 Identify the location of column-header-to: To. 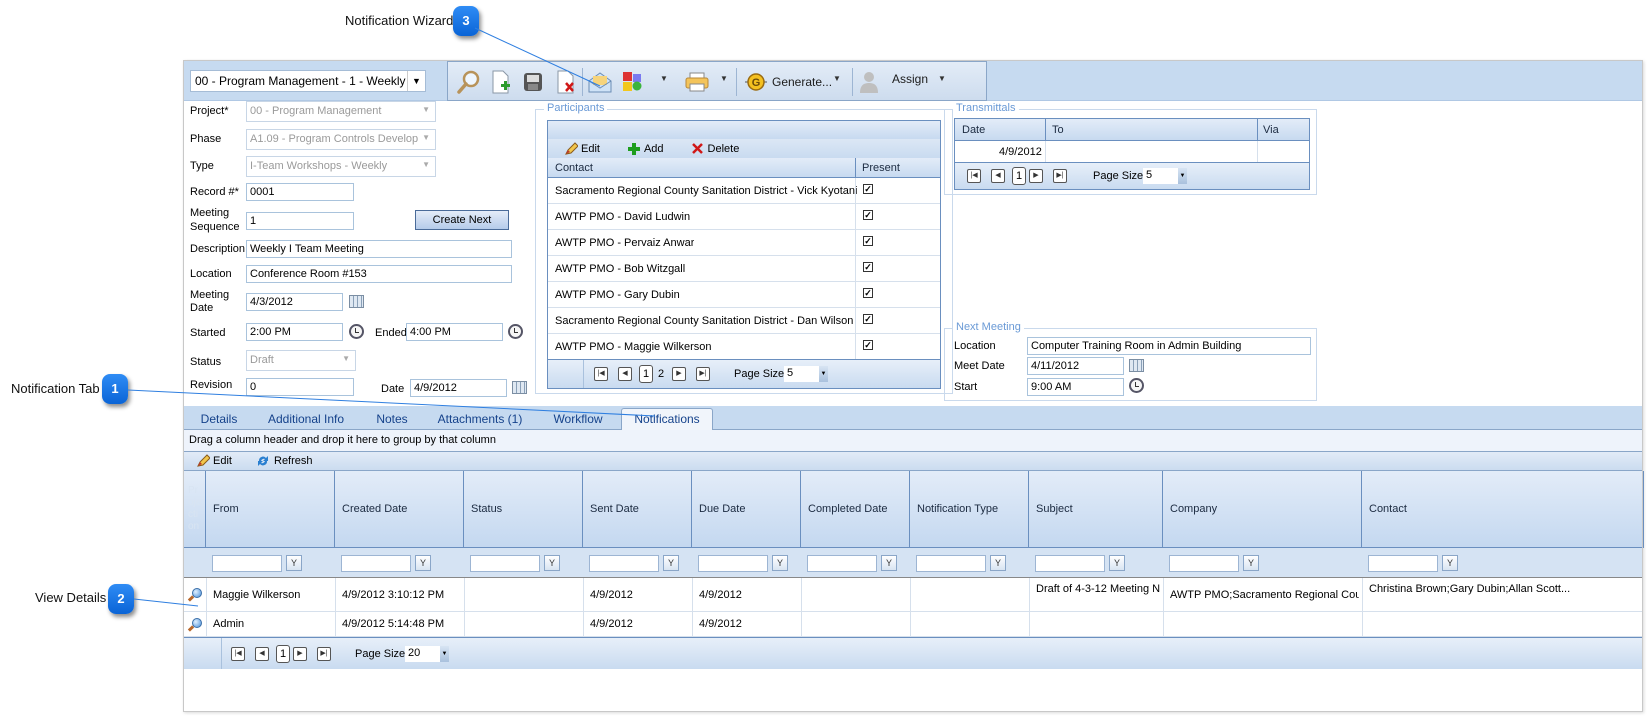
(1058, 130).